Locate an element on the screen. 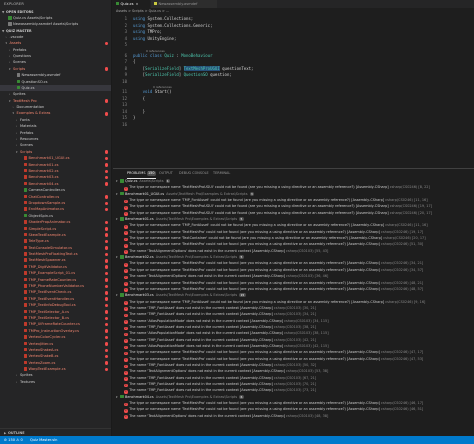 Image resolution: width=474 pixels, height=444 pixels. code-token: using is located at coordinates (140, 18).